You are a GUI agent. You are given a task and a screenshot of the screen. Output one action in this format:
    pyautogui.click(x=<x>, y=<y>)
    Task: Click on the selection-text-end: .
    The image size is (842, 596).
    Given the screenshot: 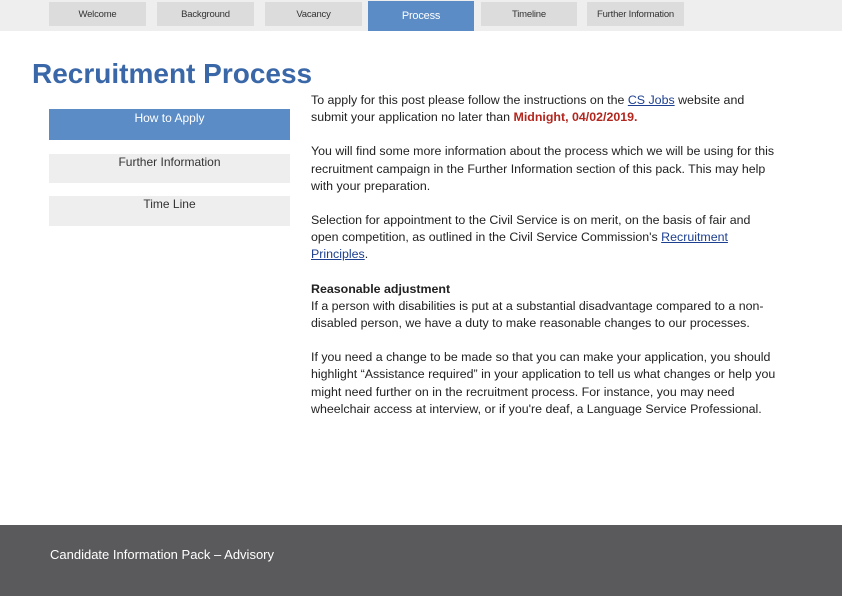 What is the action you would take?
    pyautogui.click(x=366, y=254)
    